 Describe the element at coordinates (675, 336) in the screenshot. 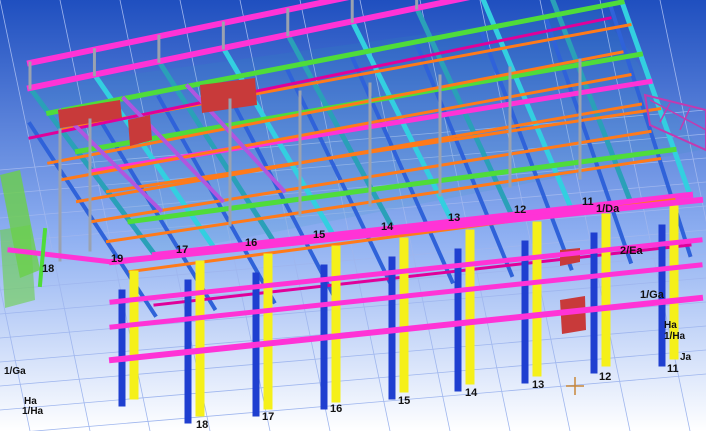

I see `grid-label-right: 1/Ha` at that location.